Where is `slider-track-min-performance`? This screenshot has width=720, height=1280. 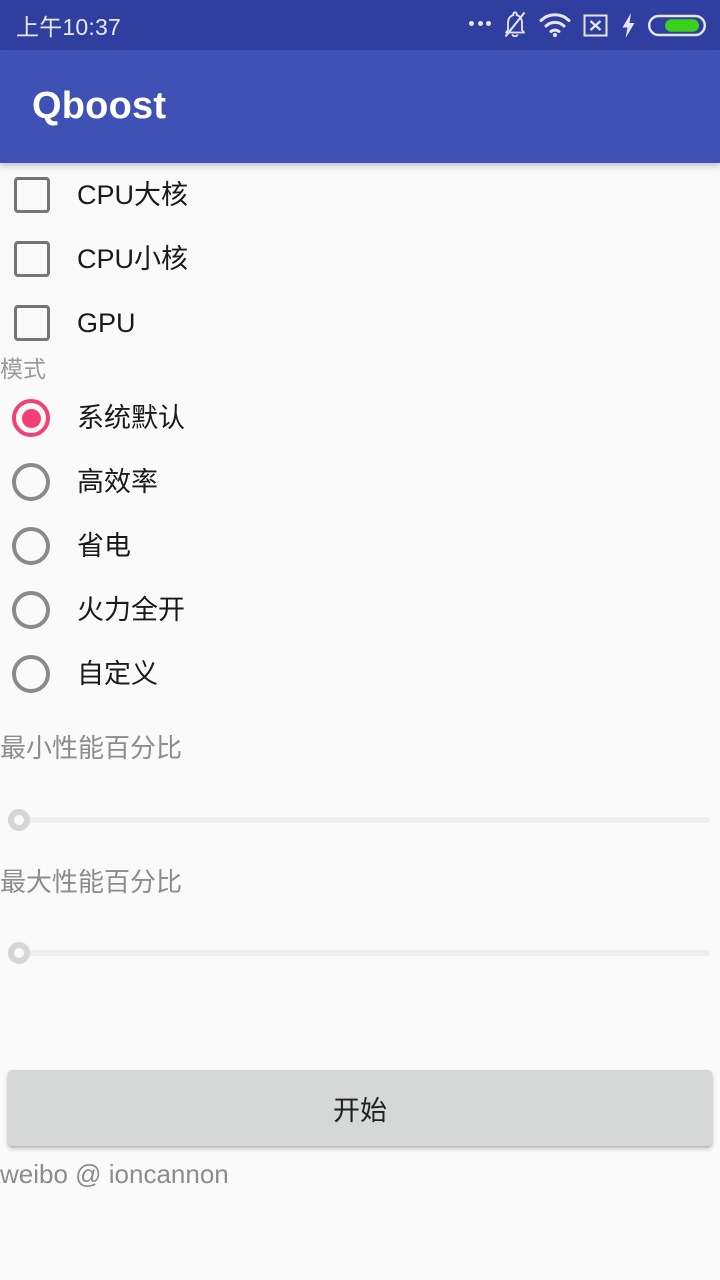
slider-track-min-performance is located at coordinates (359, 819).